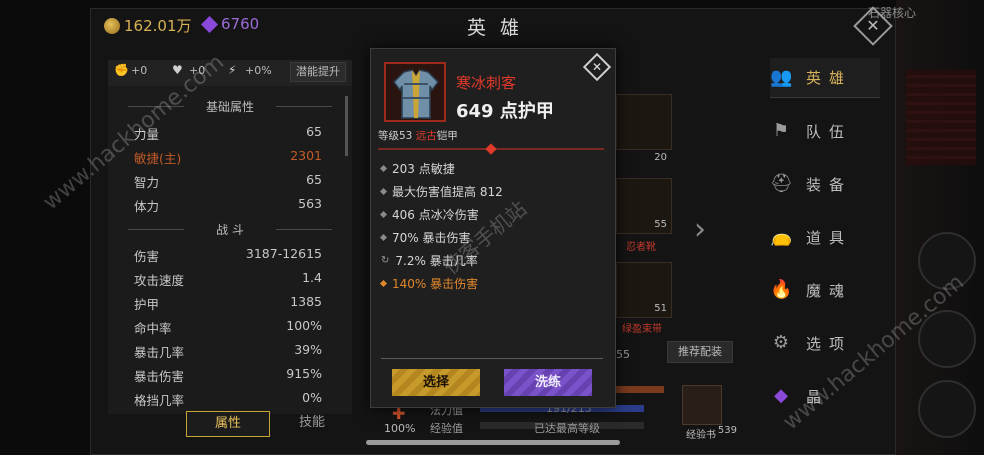  I want to click on stat-value: 1385, so click(306, 301).